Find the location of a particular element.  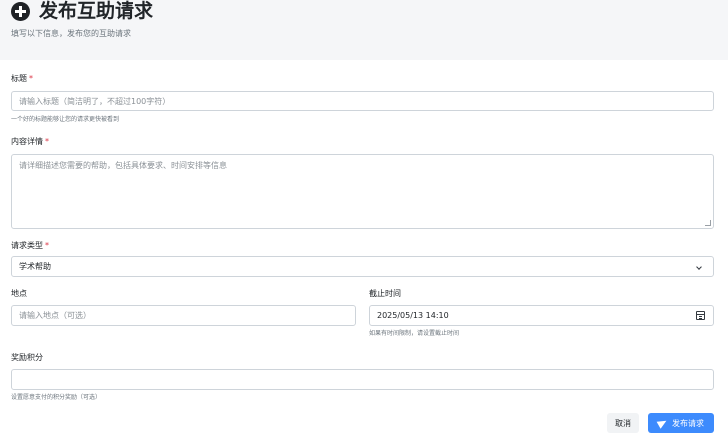

deadline-input: 2025/05/13 14:10 is located at coordinates (541, 315).